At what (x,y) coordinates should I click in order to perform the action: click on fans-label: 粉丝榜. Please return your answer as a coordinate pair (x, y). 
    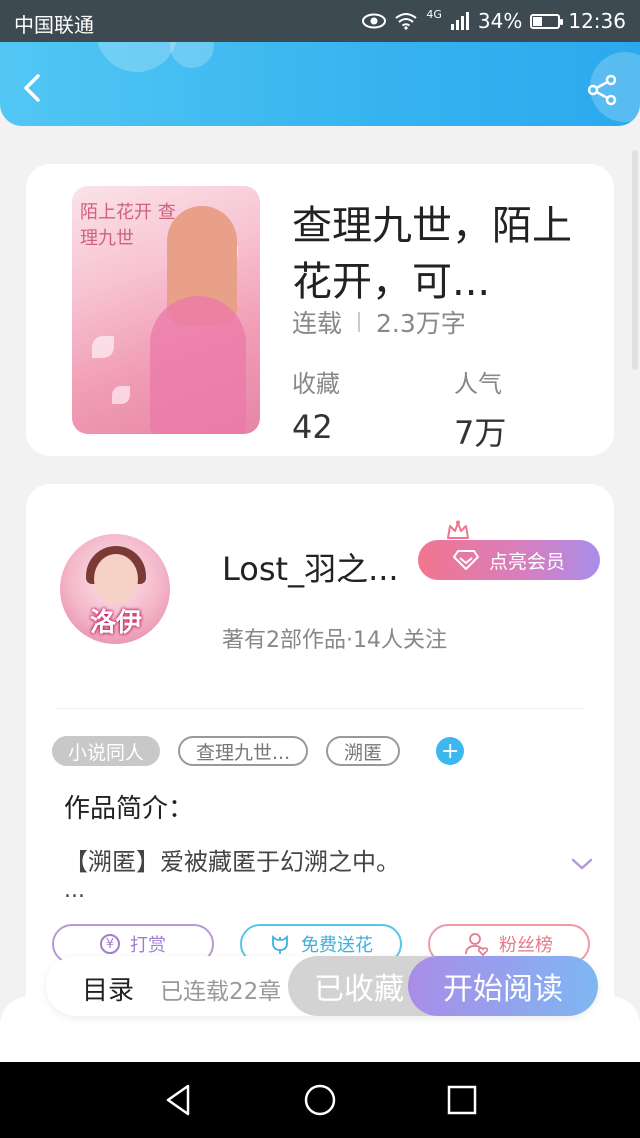
    Looking at the image, I should click on (526, 945).